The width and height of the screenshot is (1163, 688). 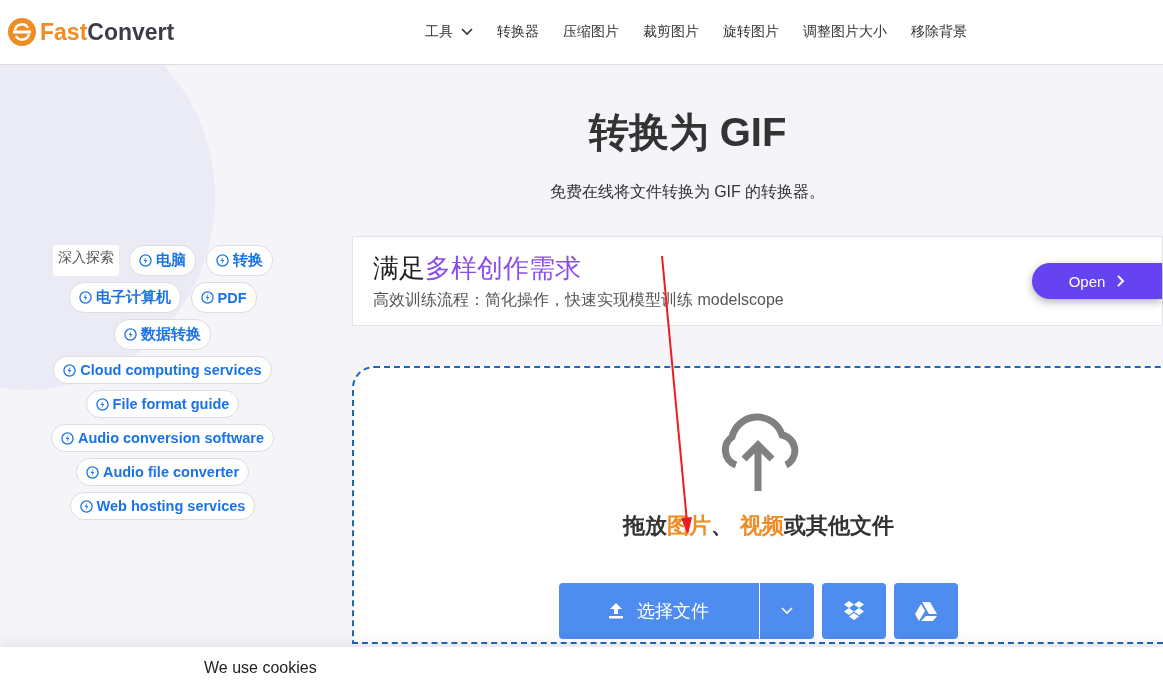 I want to click on topic-tag: 数据转换, so click(x=162, y=334).